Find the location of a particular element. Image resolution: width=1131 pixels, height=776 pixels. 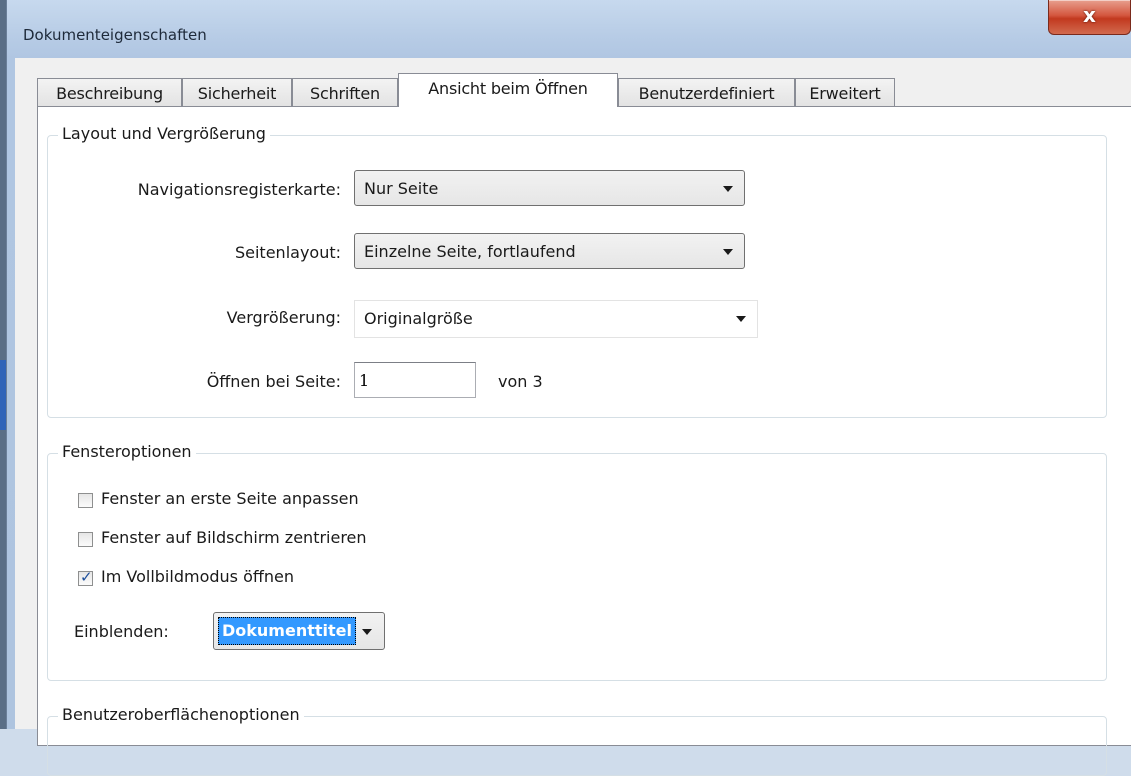

fullscreen-label: Im Vollbildmodus öffnen is located at coordinates (198, 576).